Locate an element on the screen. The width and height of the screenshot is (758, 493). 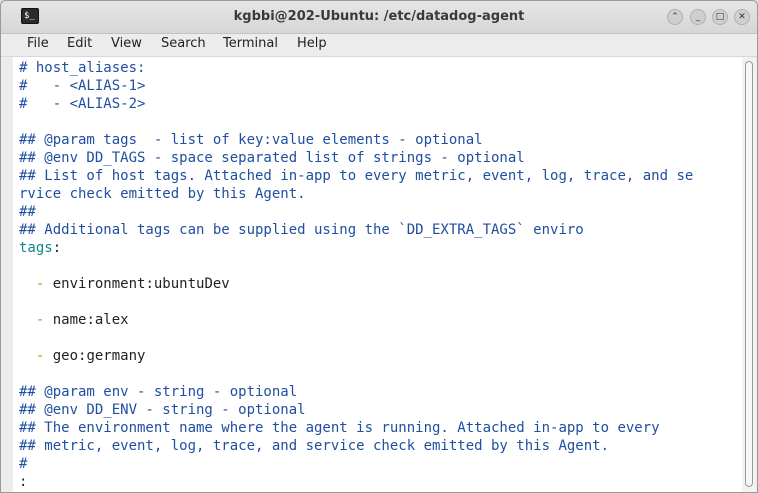
terminal-line: # is located at coordinates (23, 464).